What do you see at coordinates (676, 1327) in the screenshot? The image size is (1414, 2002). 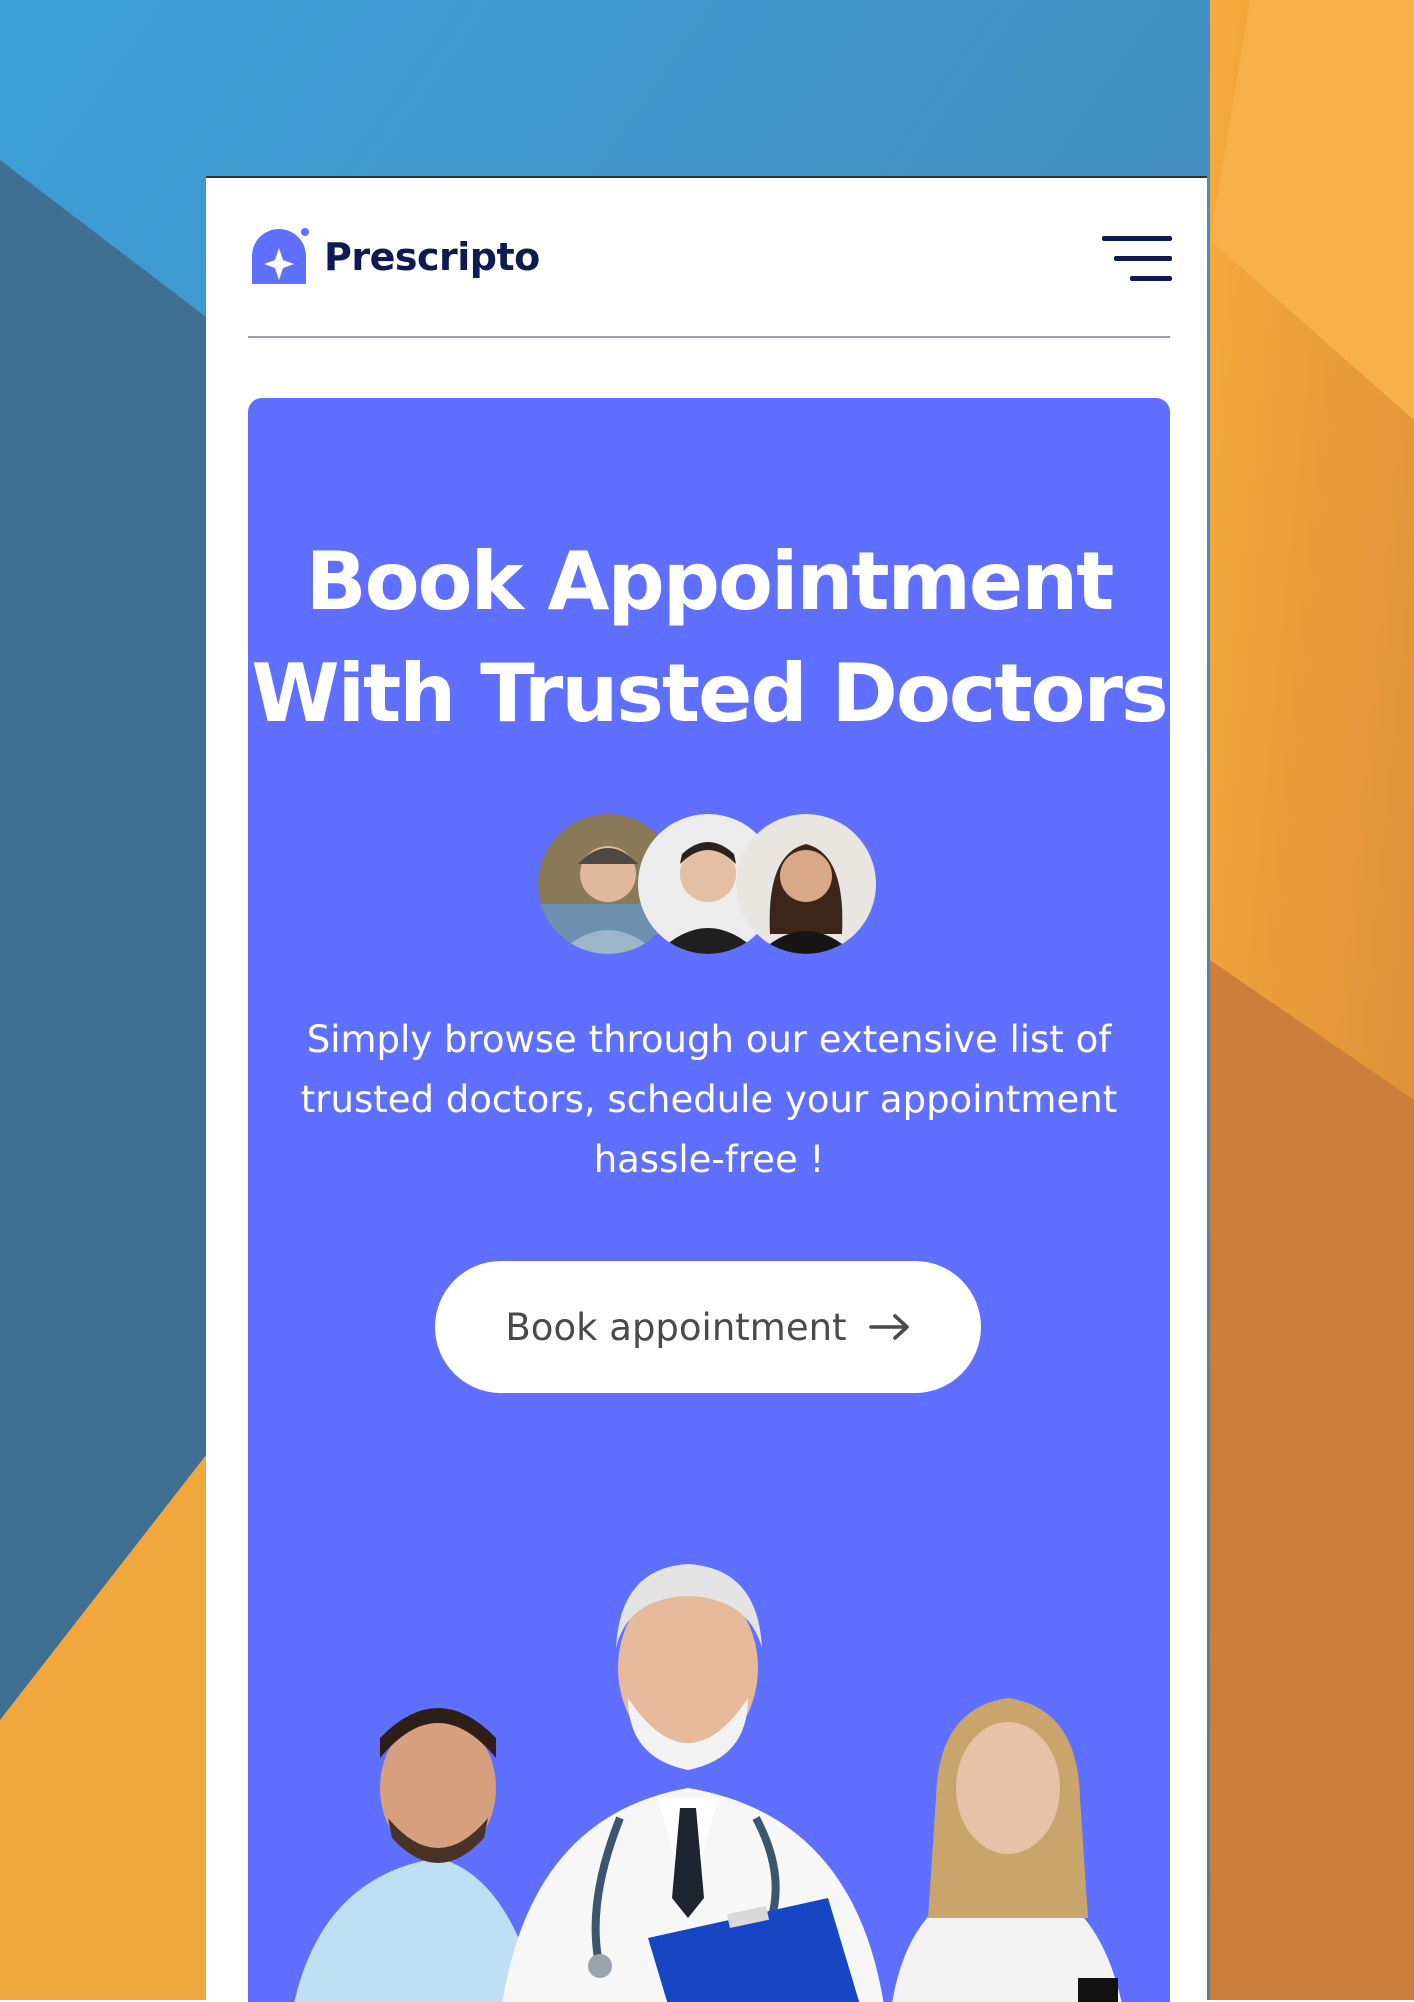 I see `book-appointment-label: Book appointment` at bounding box center [676, 1327].